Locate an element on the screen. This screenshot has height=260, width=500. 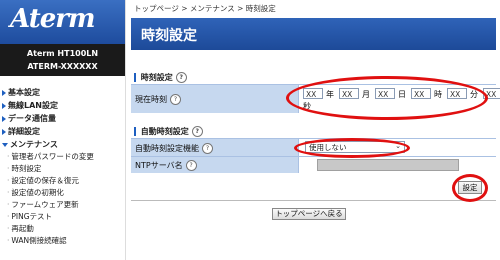
sub-item-firmware-update: · ファームウェア更新 is located at coordinates (62, 205).